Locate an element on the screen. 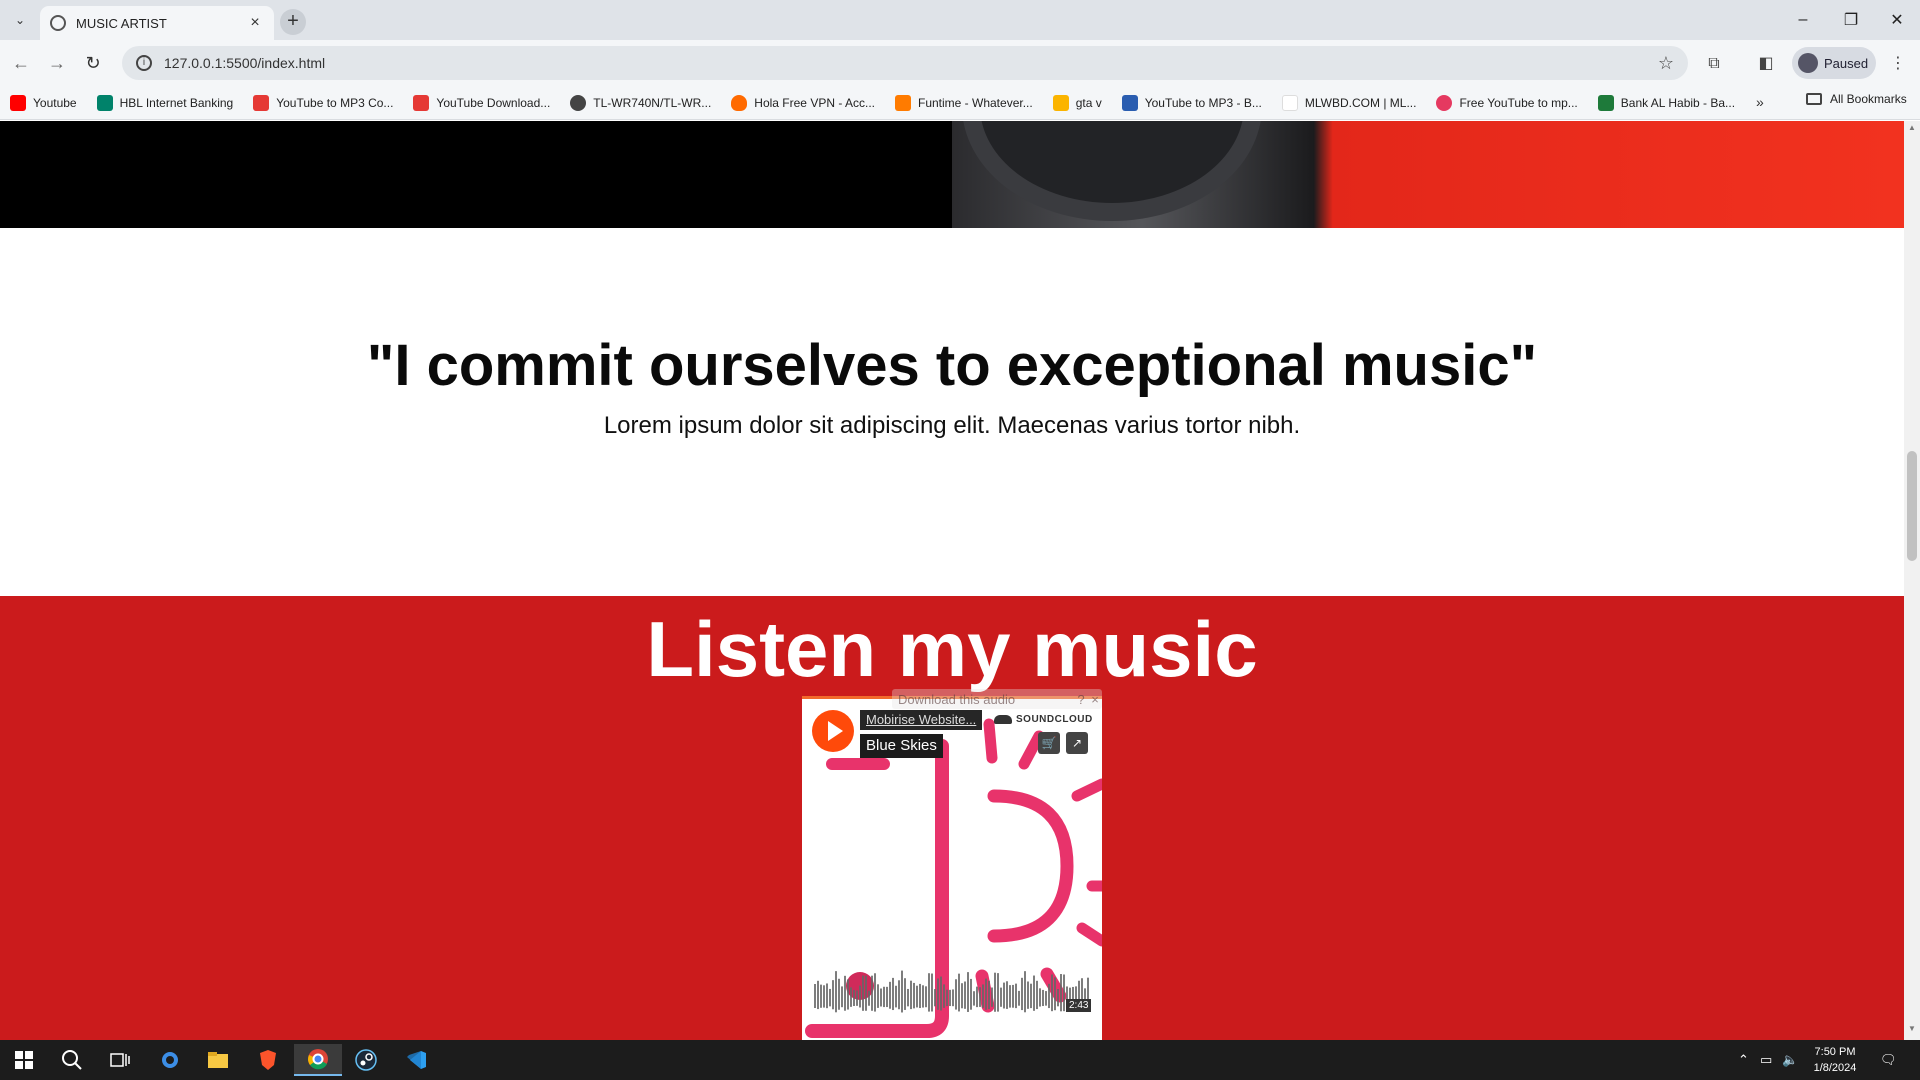 The image size is (1920, 1080). forward-icon: → is located at coordinates (57, 63).